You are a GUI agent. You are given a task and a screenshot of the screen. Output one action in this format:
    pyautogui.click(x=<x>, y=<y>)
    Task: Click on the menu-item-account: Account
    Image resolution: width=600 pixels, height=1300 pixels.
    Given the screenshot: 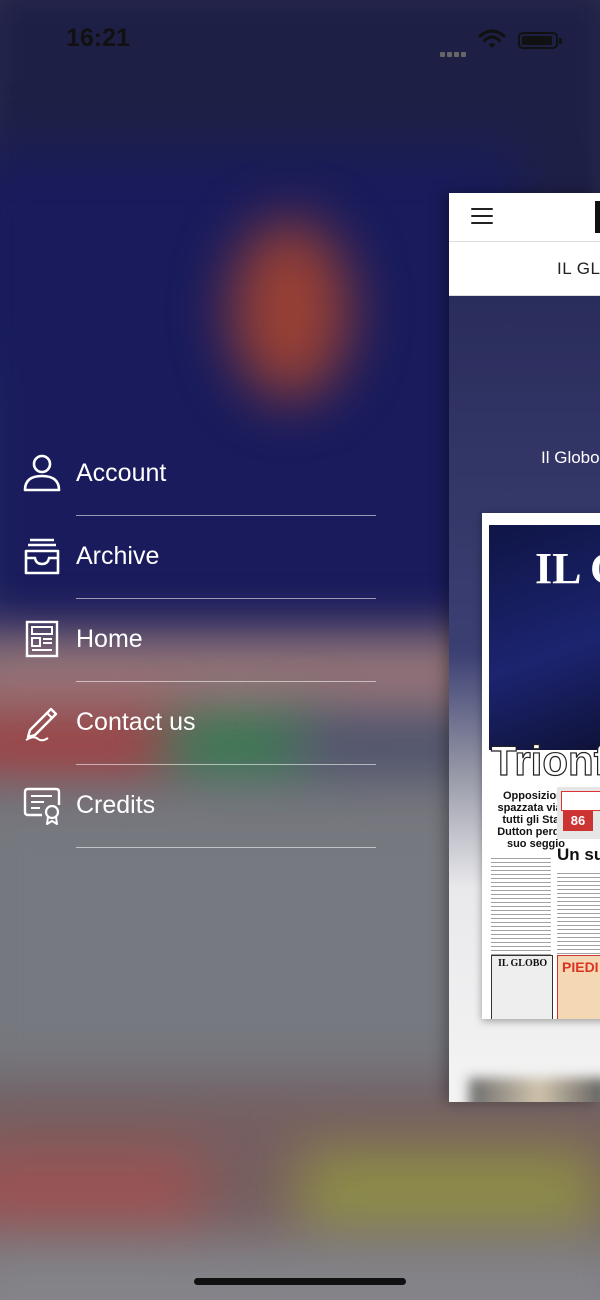 What is the action you would take?
    pyautogui.click(x=190, y=474)
    